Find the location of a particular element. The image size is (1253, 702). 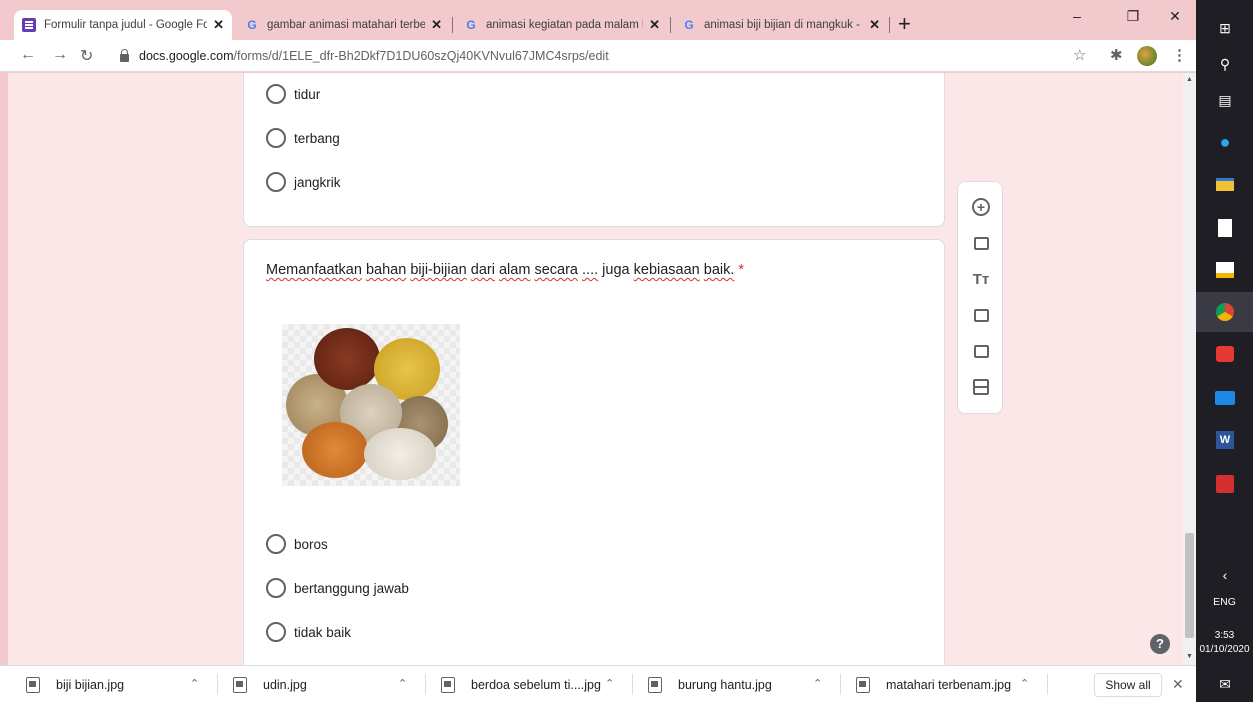

bookmark-star-icon: ☆ is located at coordinates (1079, 55).